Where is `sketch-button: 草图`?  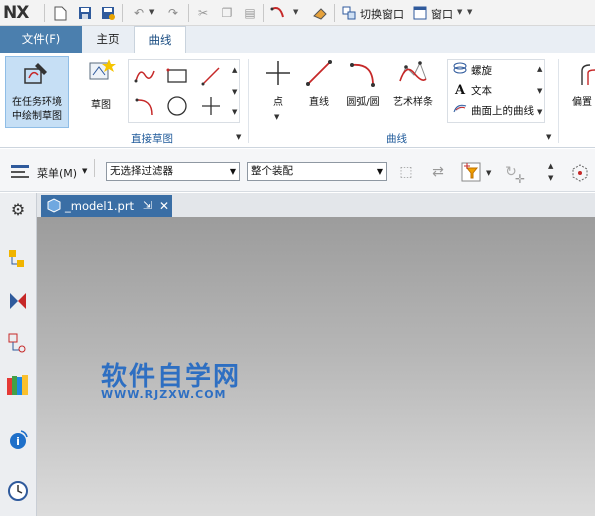
sketch-button: 草图 is located at coordinates (101, 87).